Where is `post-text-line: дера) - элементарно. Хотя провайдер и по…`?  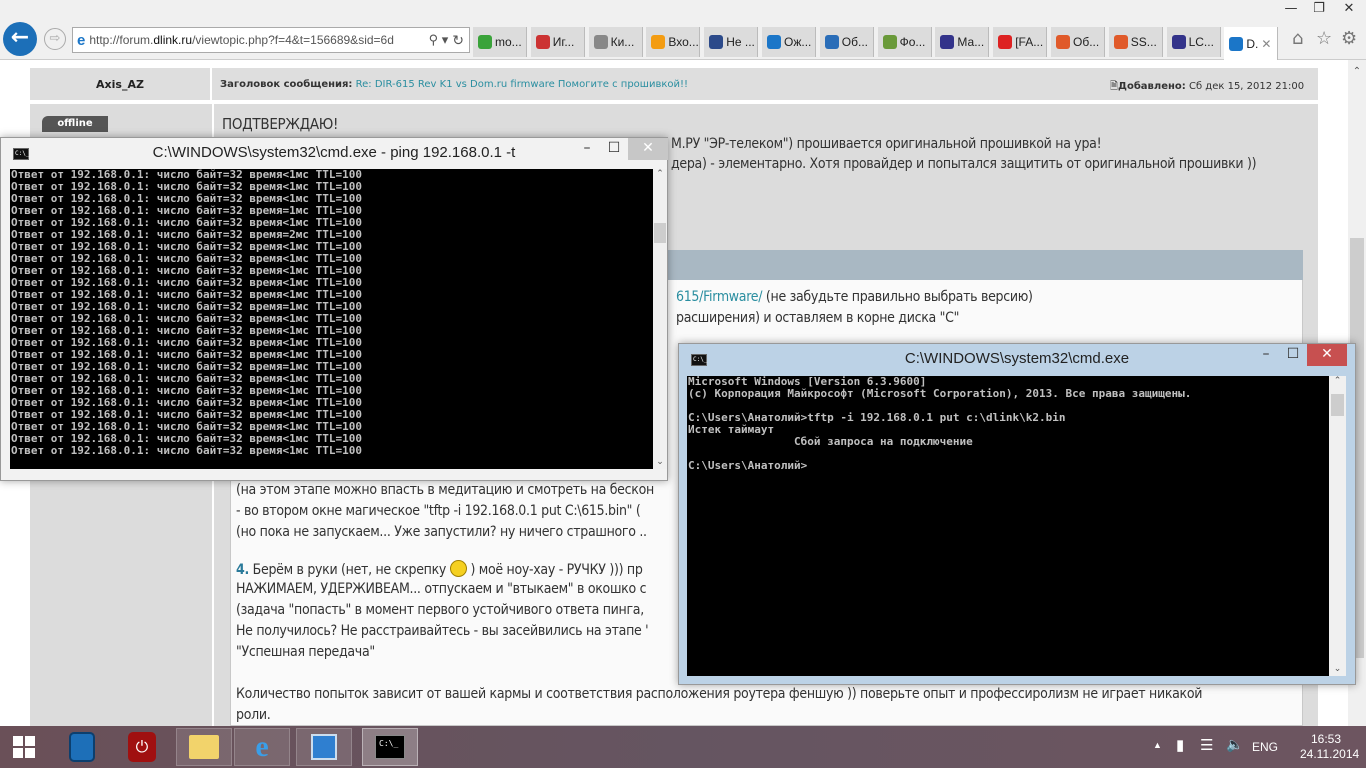
post-text-line: дера) - элементарно. Хотя провайдер и по… is located at coordinates (964, 164).